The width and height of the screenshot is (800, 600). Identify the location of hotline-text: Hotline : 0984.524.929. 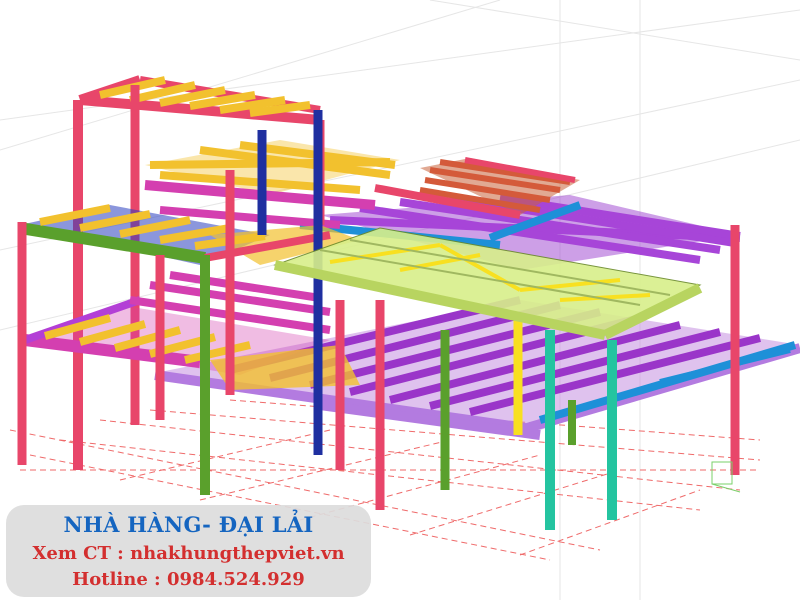
(188, 579).